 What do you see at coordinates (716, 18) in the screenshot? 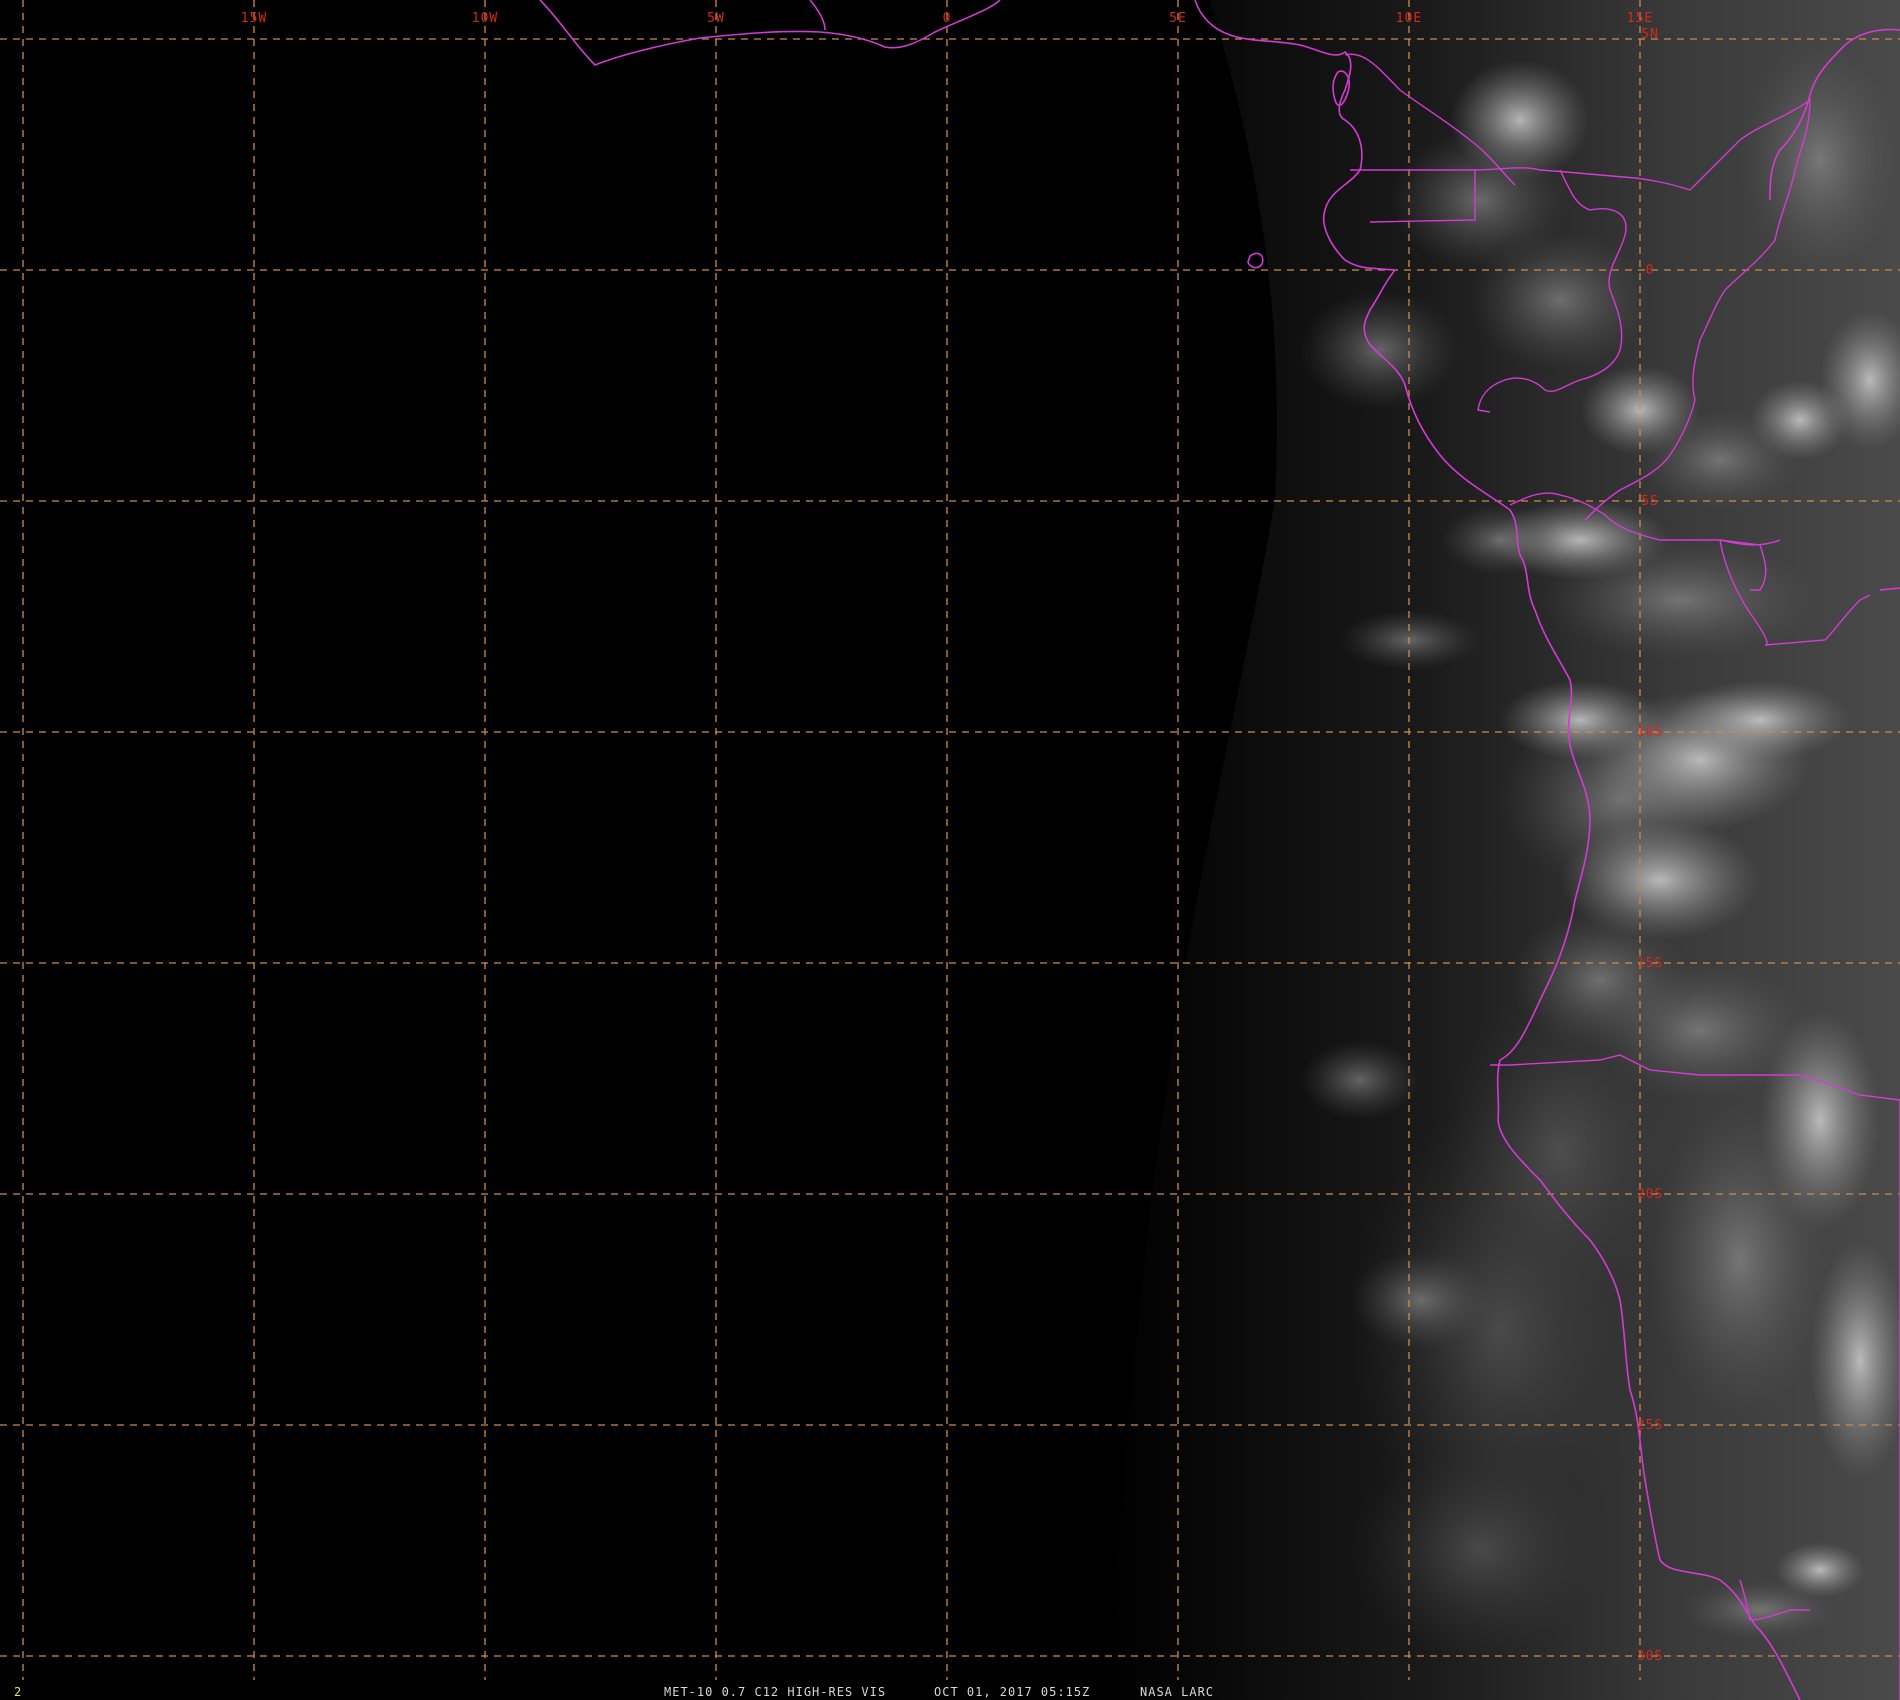
I see `longitude-label: 5W` at bounding box center [716, 18].